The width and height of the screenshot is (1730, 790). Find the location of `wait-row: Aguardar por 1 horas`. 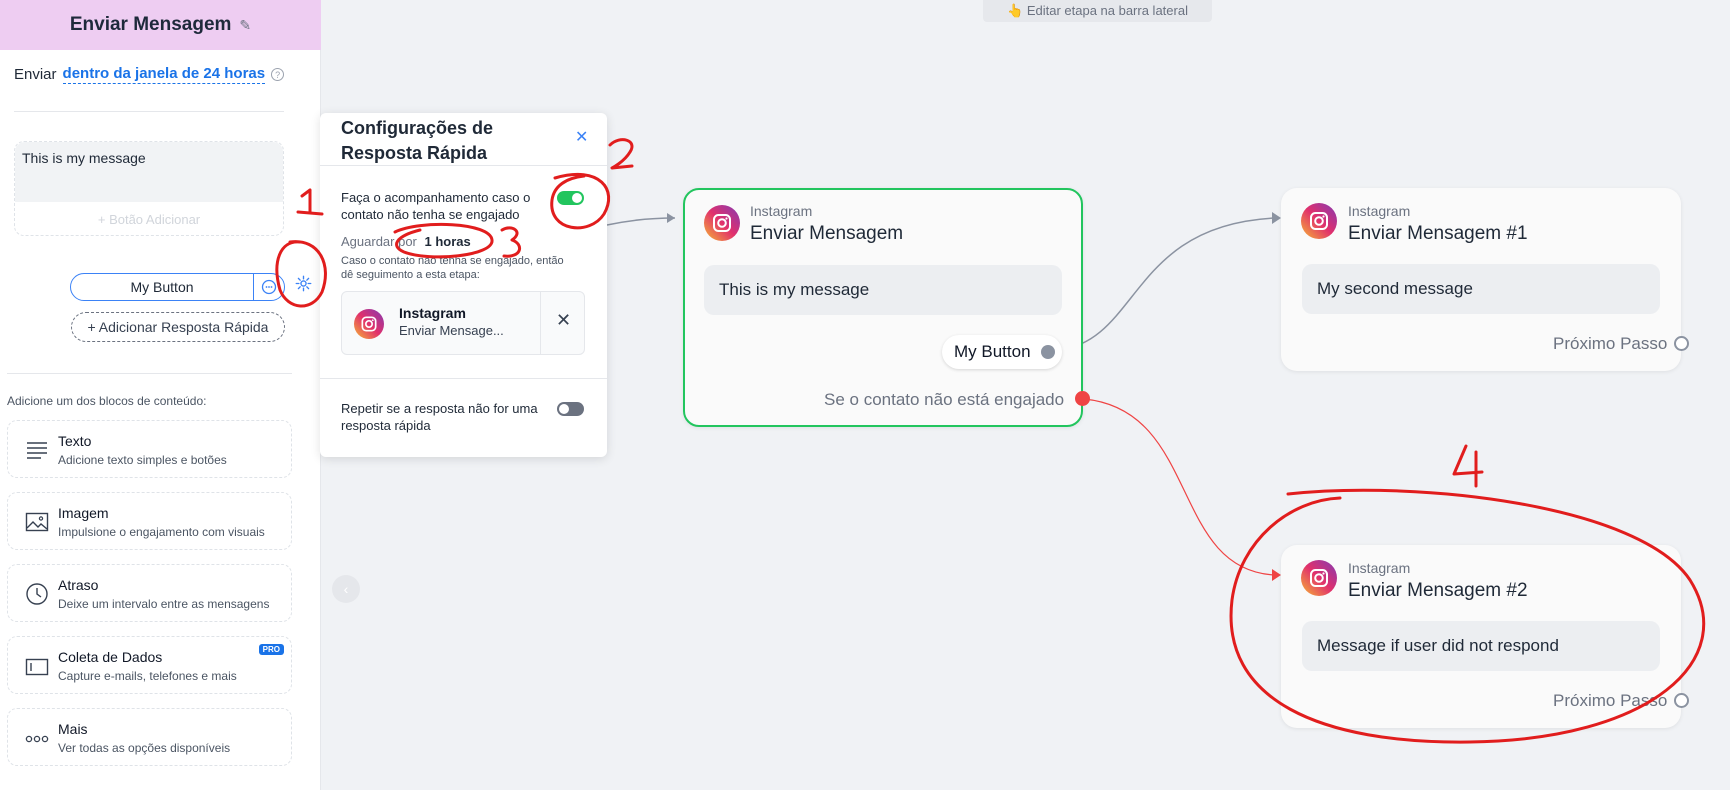

wait-row: Aguardar por 1 horas is located at coordinates (406, 241).